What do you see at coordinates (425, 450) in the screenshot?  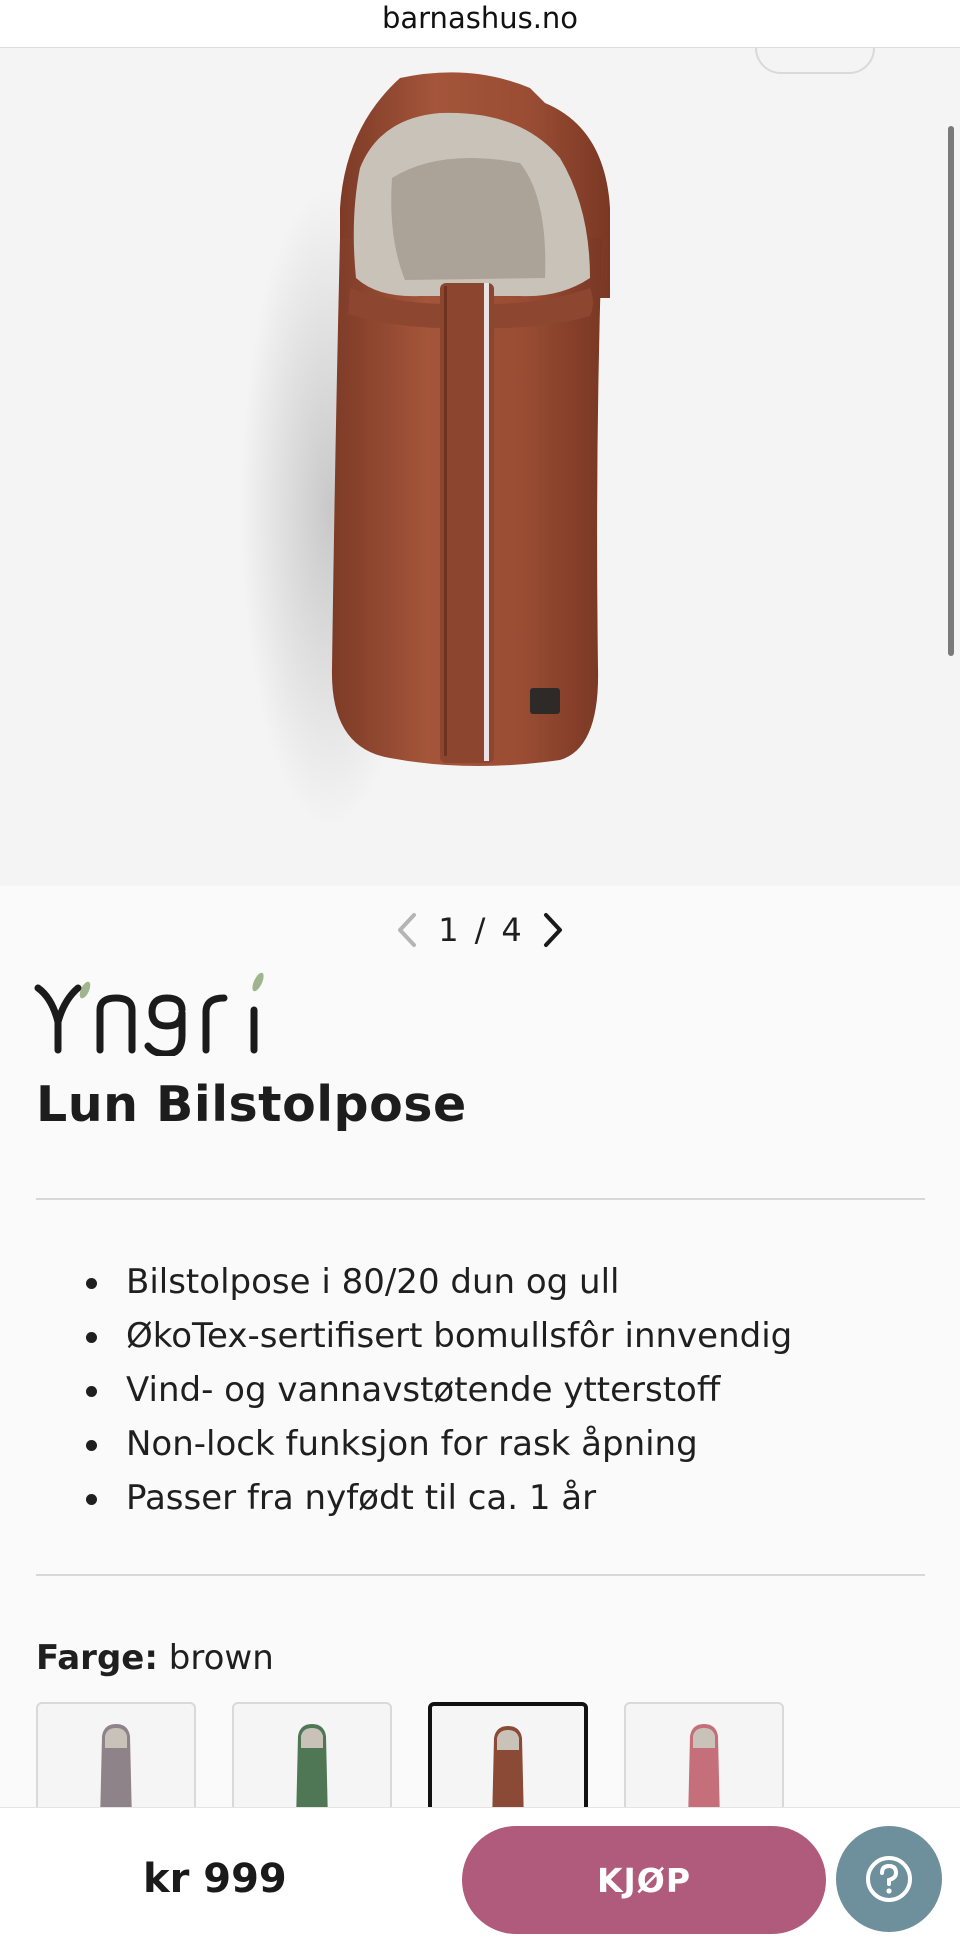 I see `product-image` at bounding box center [425, 450].